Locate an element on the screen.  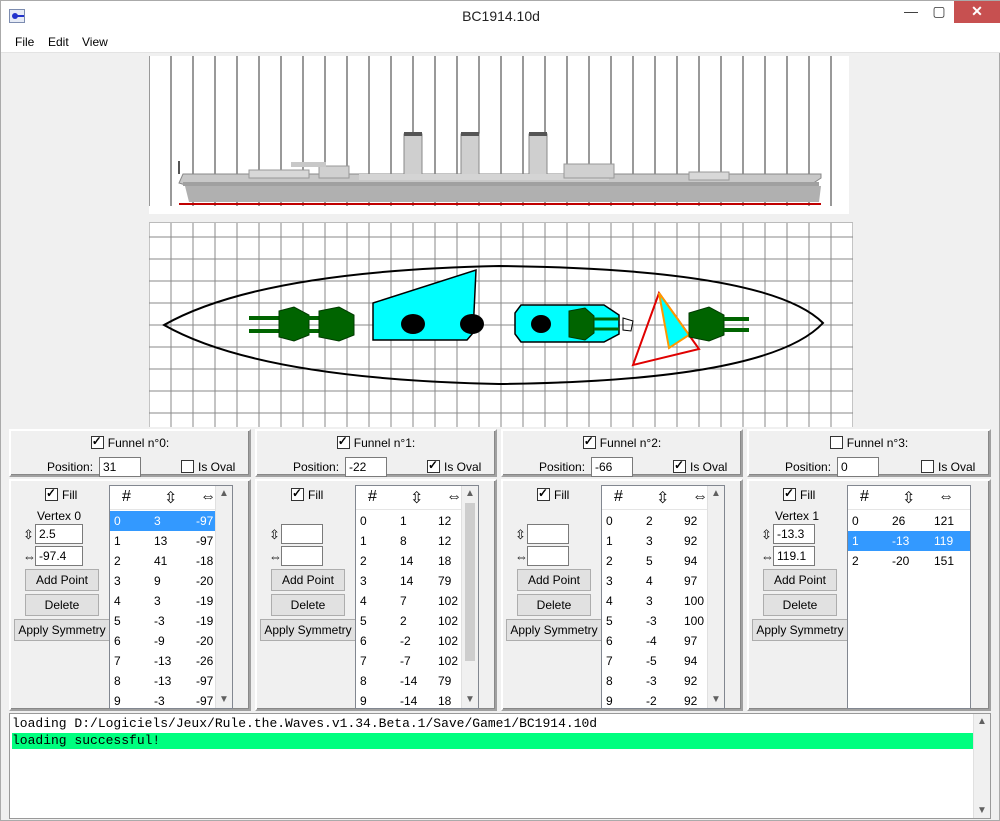
col-index: # is located at coordinates (126, 496).